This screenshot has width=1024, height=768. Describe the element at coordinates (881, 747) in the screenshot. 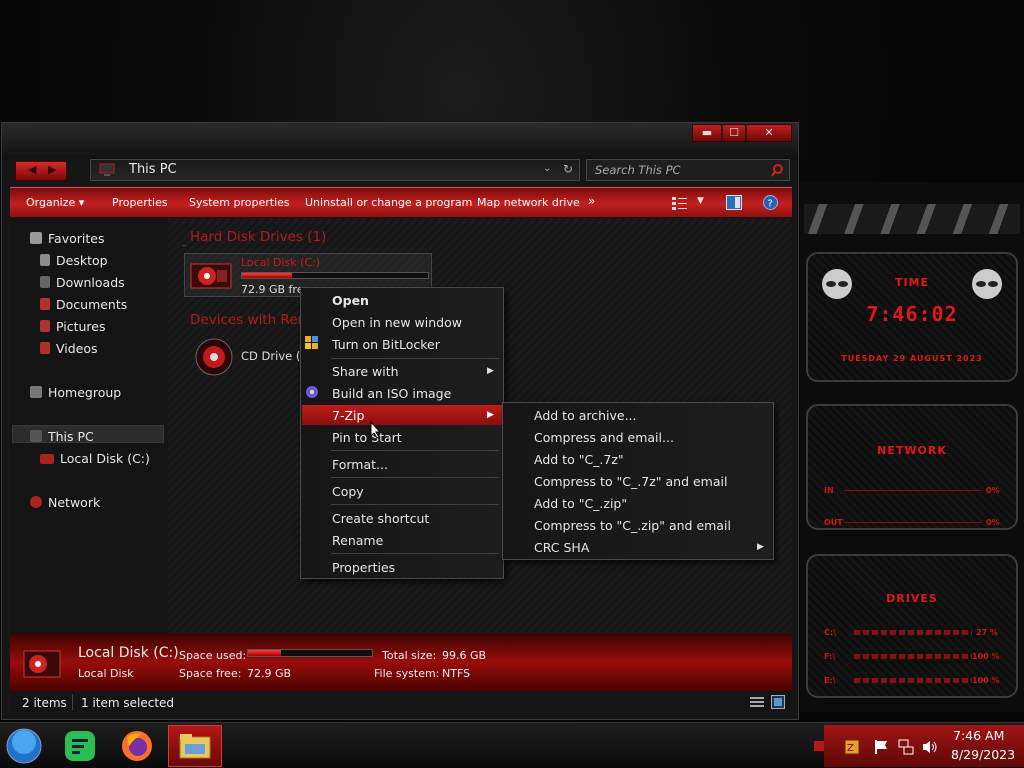

I see `flag-icon` at that location.